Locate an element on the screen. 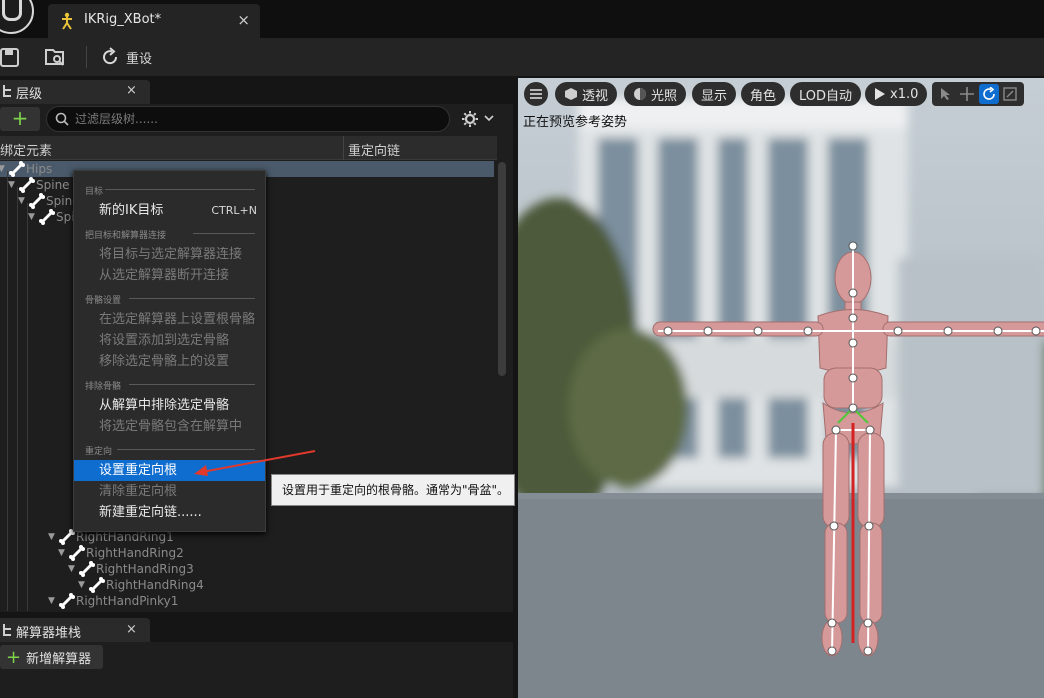 This screenshot has width=1044, height=698. tab-solver-stack: 解算器堆栈 × is located at coordinates (75, 630).